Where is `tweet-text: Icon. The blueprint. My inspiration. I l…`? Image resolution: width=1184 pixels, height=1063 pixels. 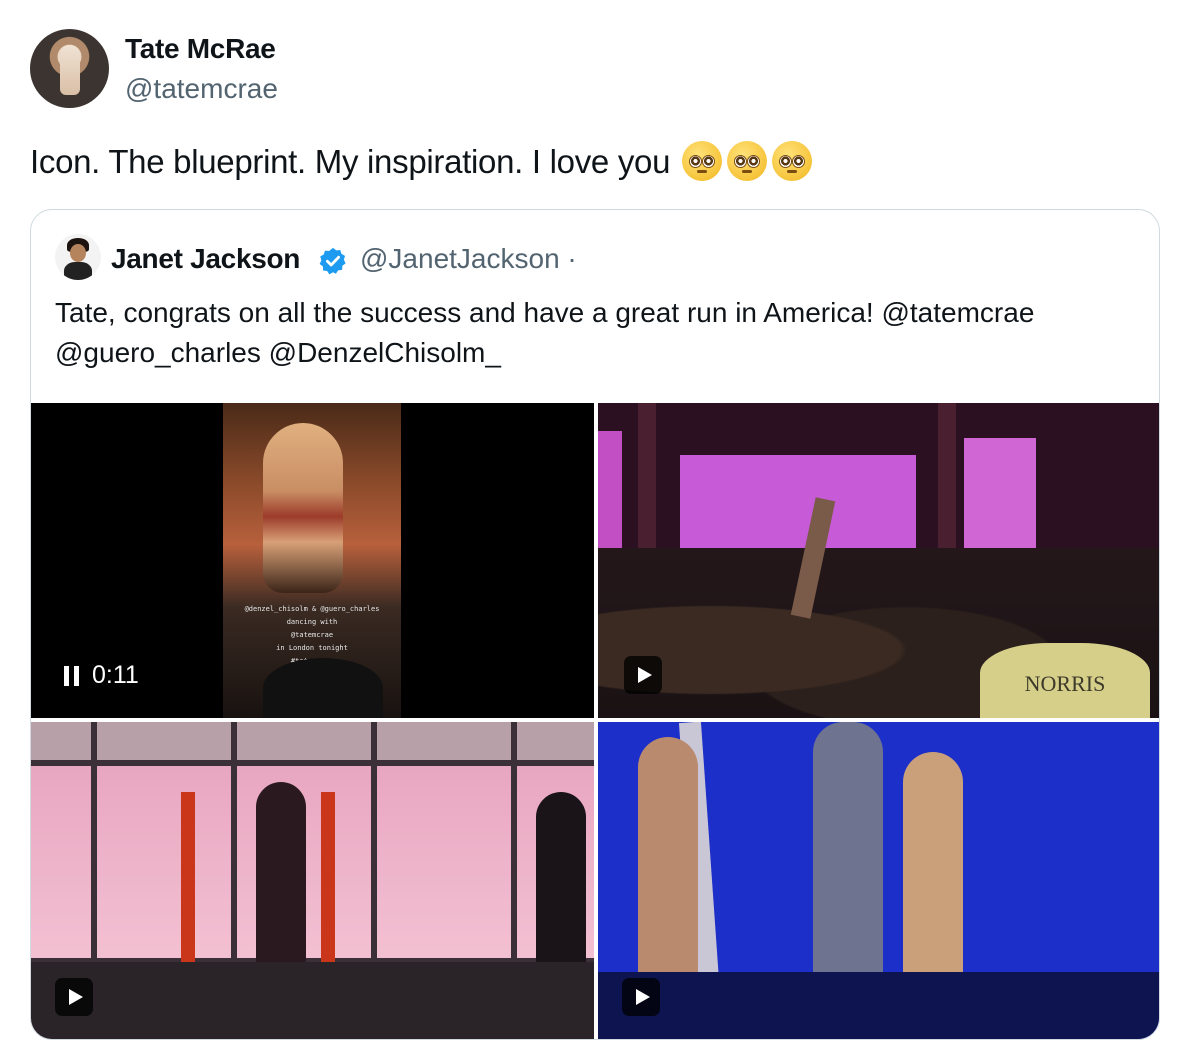
tweet-text: Icon. The blueprint. My inspiration. I l… is located at coordinates (421, 161).